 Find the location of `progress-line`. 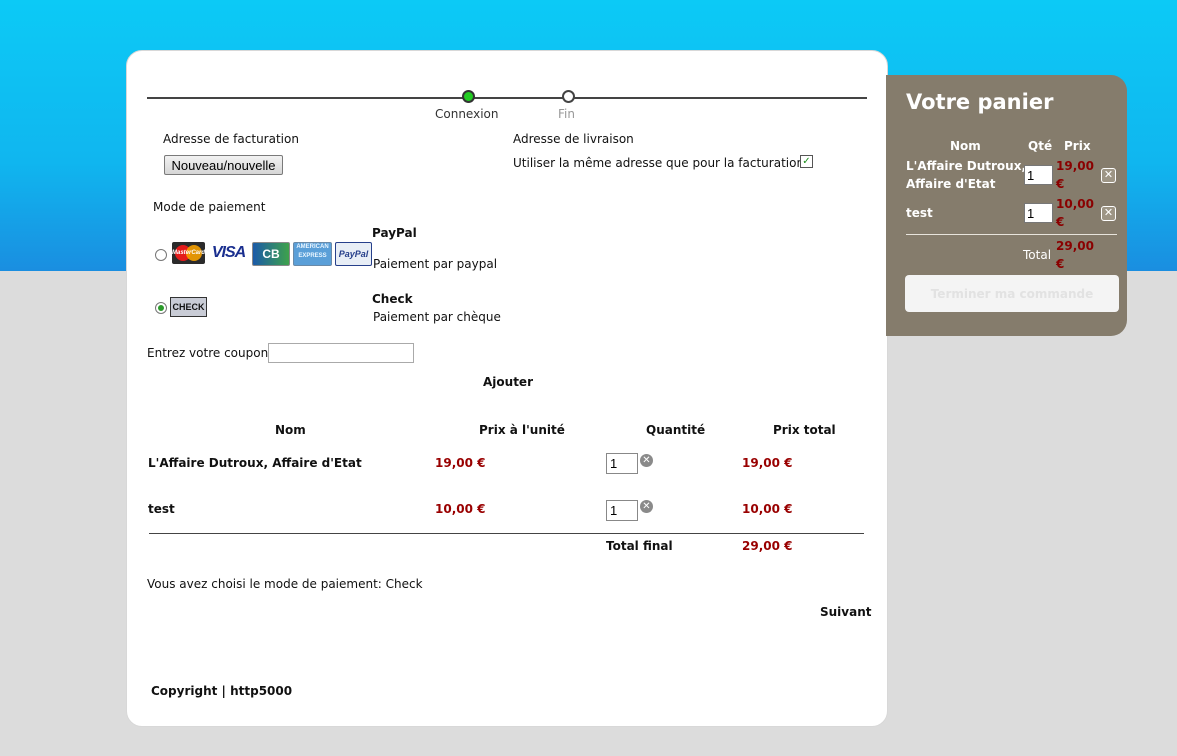

progress-line is located at coordinates (507, 98).